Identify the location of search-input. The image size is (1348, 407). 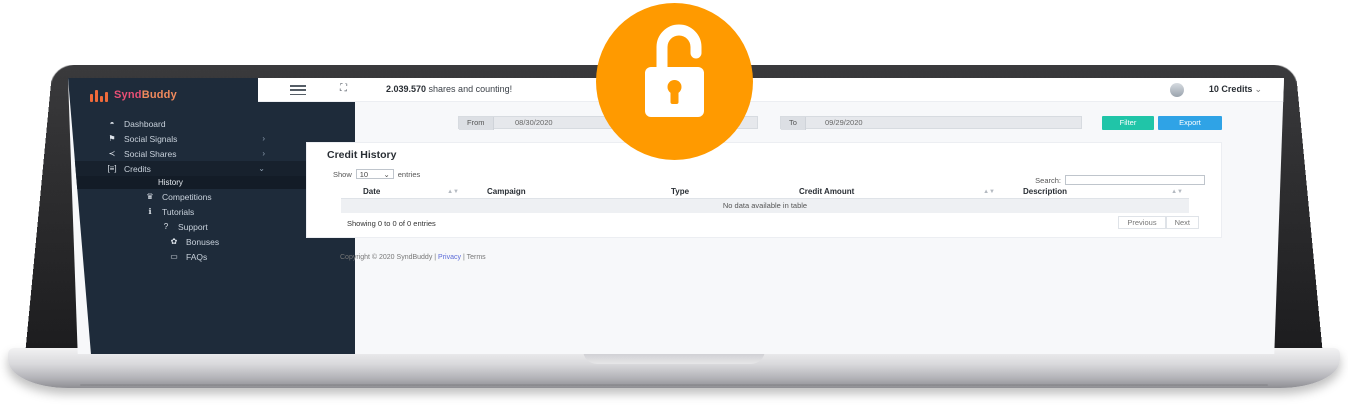
(1135, 180).